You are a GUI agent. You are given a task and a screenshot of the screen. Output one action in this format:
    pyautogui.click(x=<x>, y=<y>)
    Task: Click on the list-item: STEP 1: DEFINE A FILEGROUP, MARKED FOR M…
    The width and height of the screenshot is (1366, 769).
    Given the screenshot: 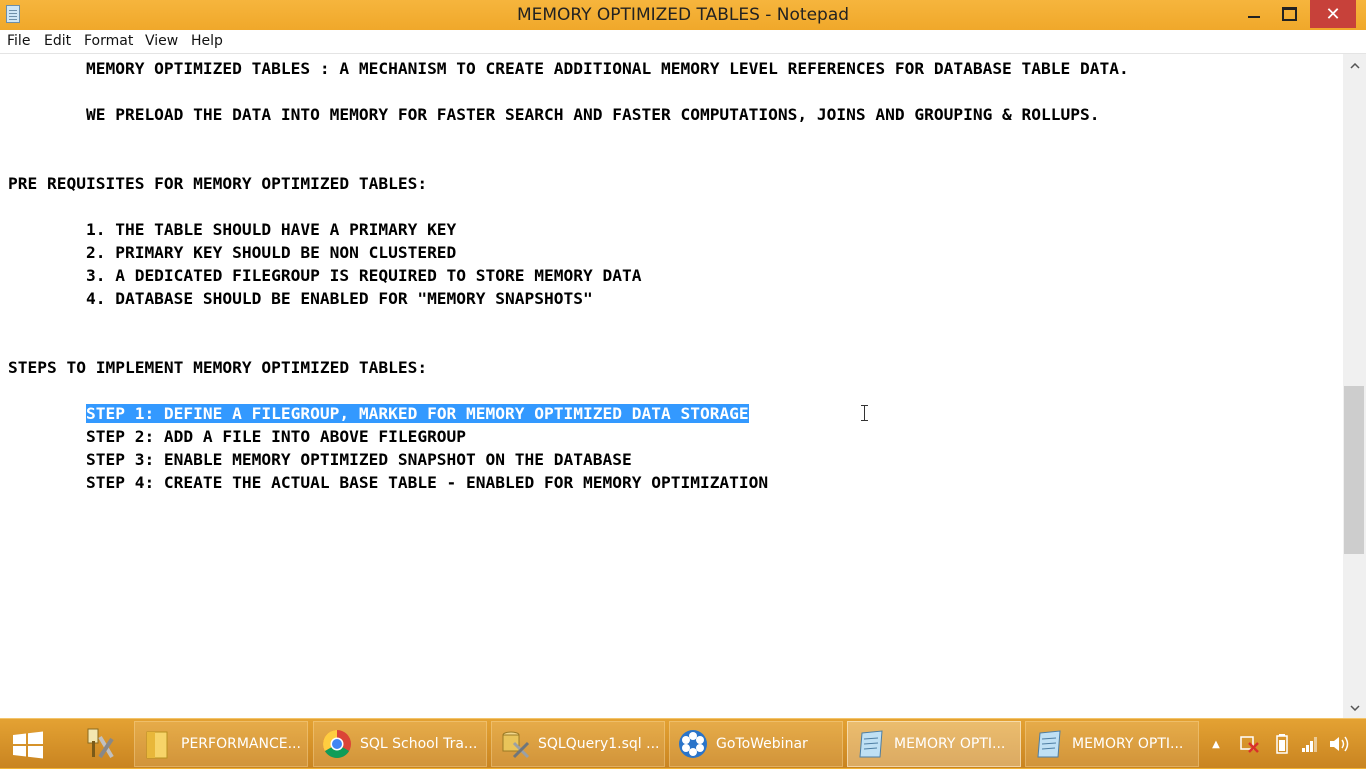 What is the action you would take?
    pyautogui.click(x=378, y=413)
    